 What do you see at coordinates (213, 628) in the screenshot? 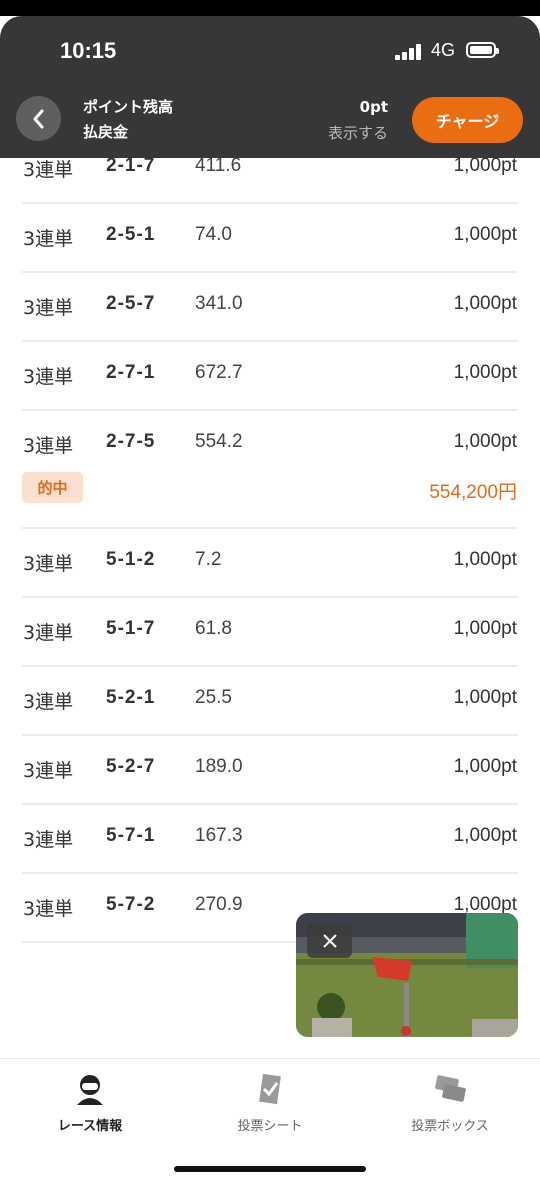
I see `bet-odds: 61.8` at bounding box center [213, 628].